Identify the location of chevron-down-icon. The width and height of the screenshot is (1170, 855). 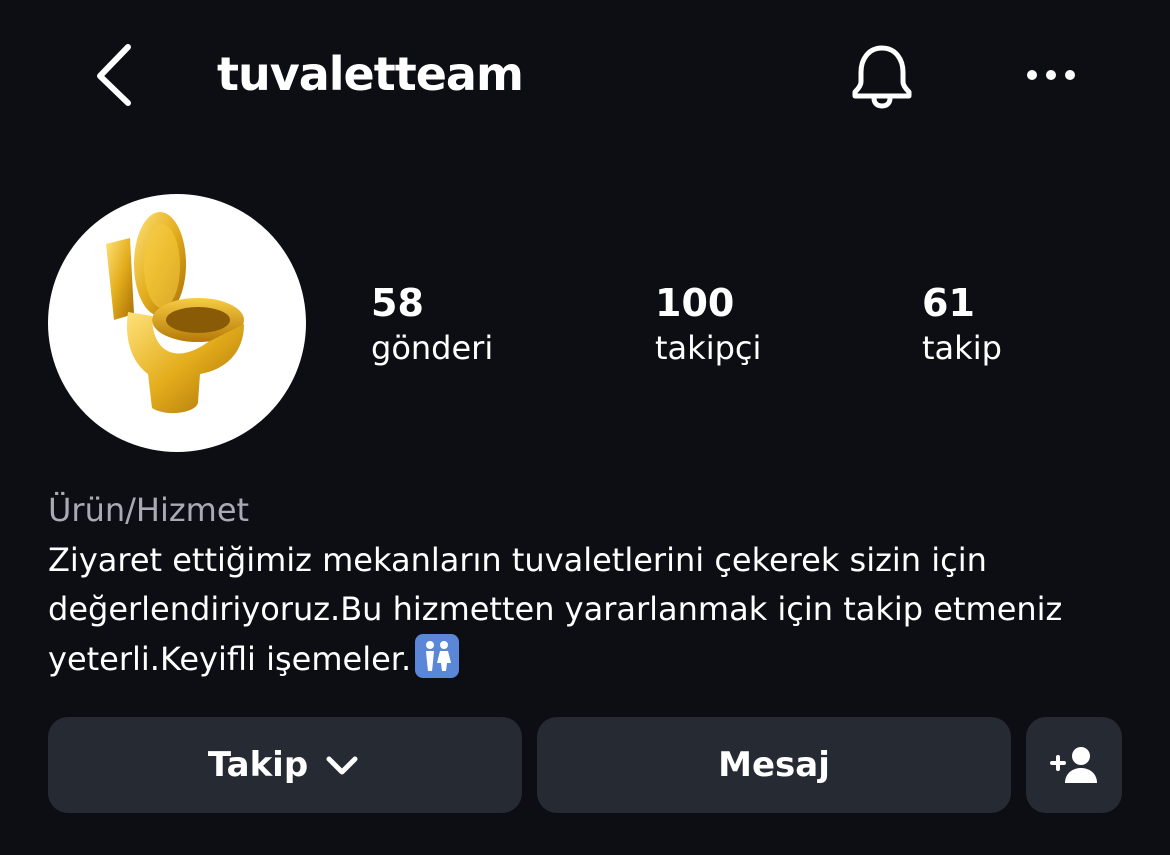
(342, 765).